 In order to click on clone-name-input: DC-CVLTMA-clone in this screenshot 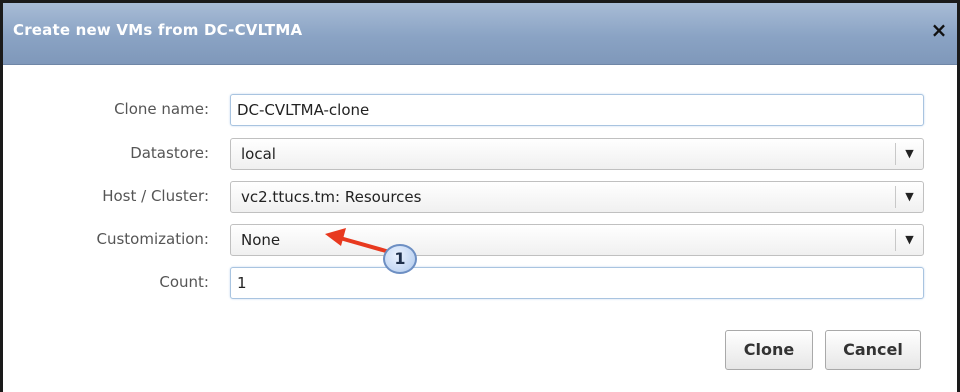, I will do `click(577, 110)`.